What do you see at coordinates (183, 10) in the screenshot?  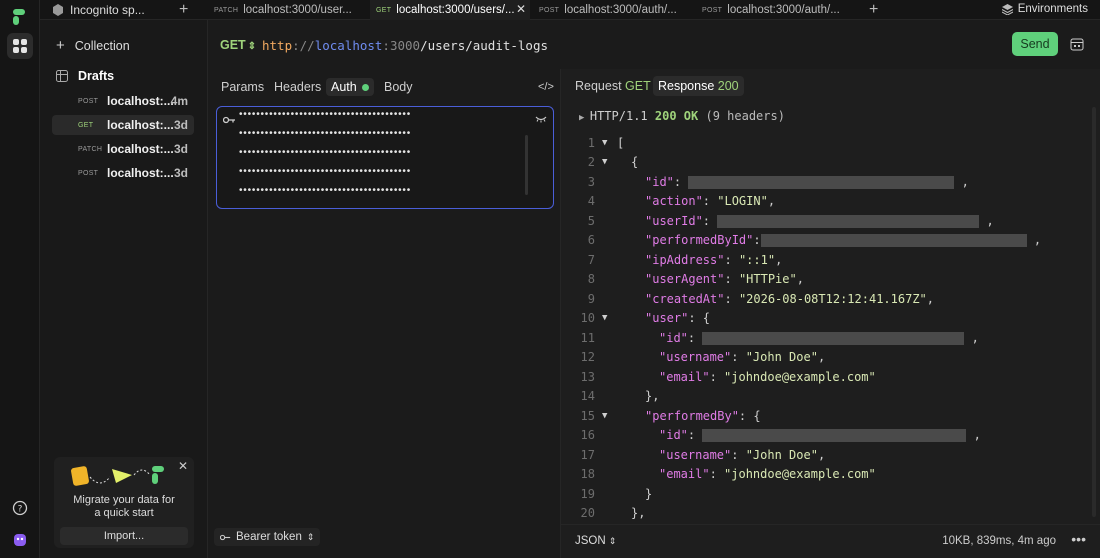 I see `new-tab-plus-icon: +` at bounding box center [183, 10].